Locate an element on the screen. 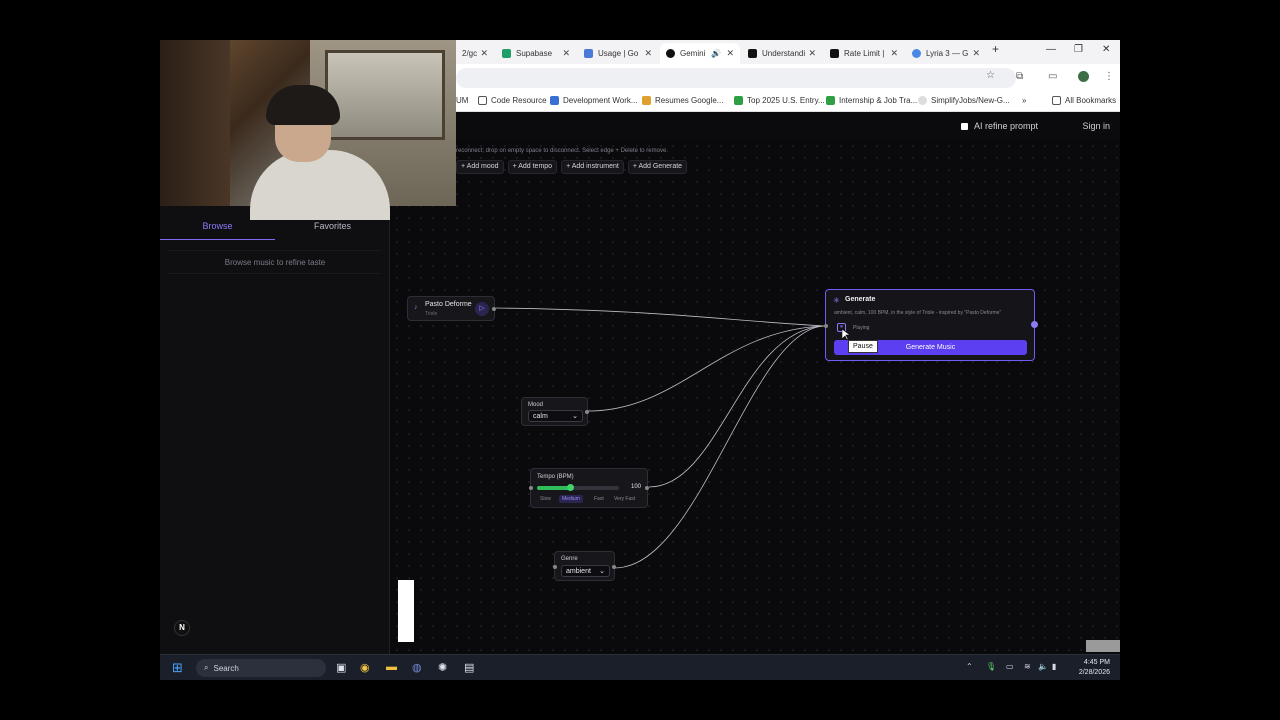 The width and height of the screenshot is (1280, 720). mood-select: calm ⌄ is located at coordinates (555, 416).